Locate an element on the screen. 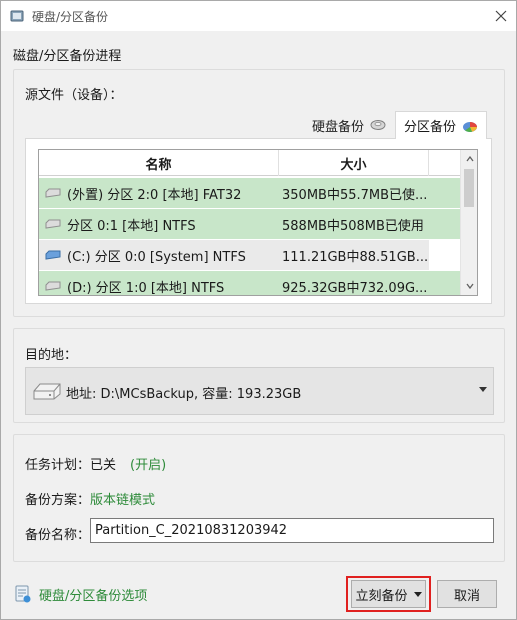  scroll-up-button is located at coordinates (469, 159).